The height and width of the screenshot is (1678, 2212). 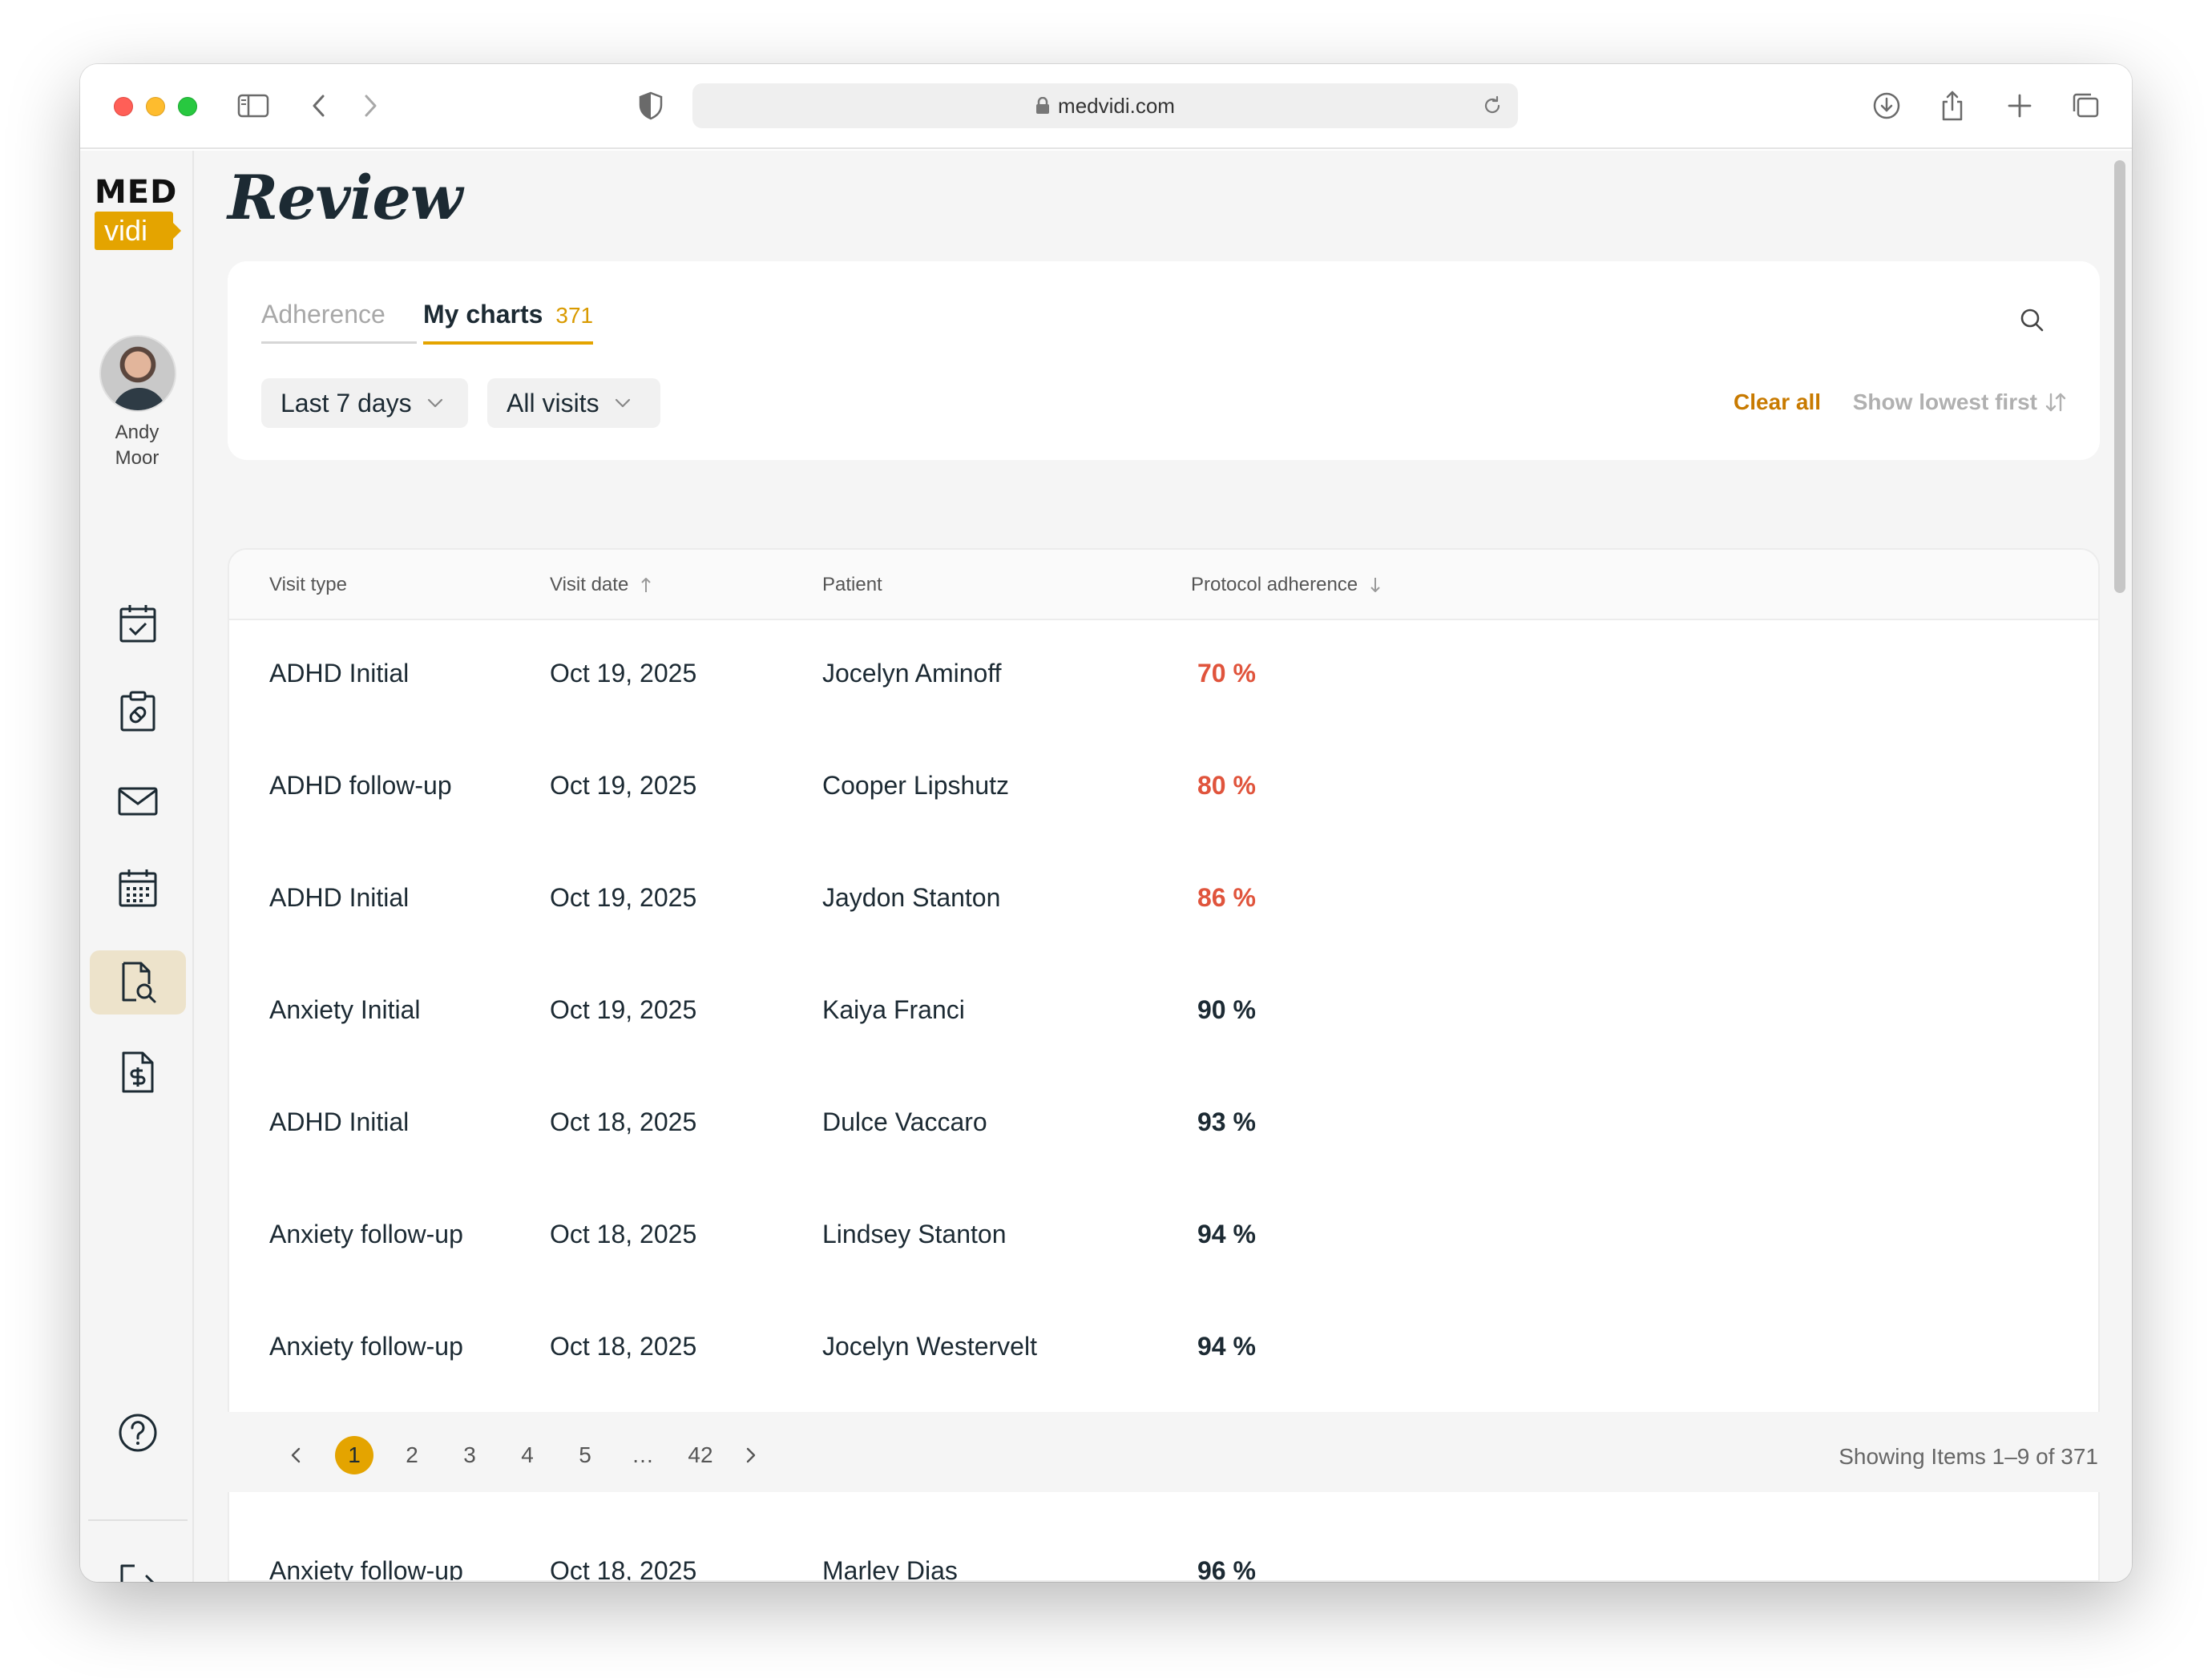 What do you see at coordinates (469, 1455) in the screenshot?
I see `page-number-button: 3` at bounding box center [469, 1455].